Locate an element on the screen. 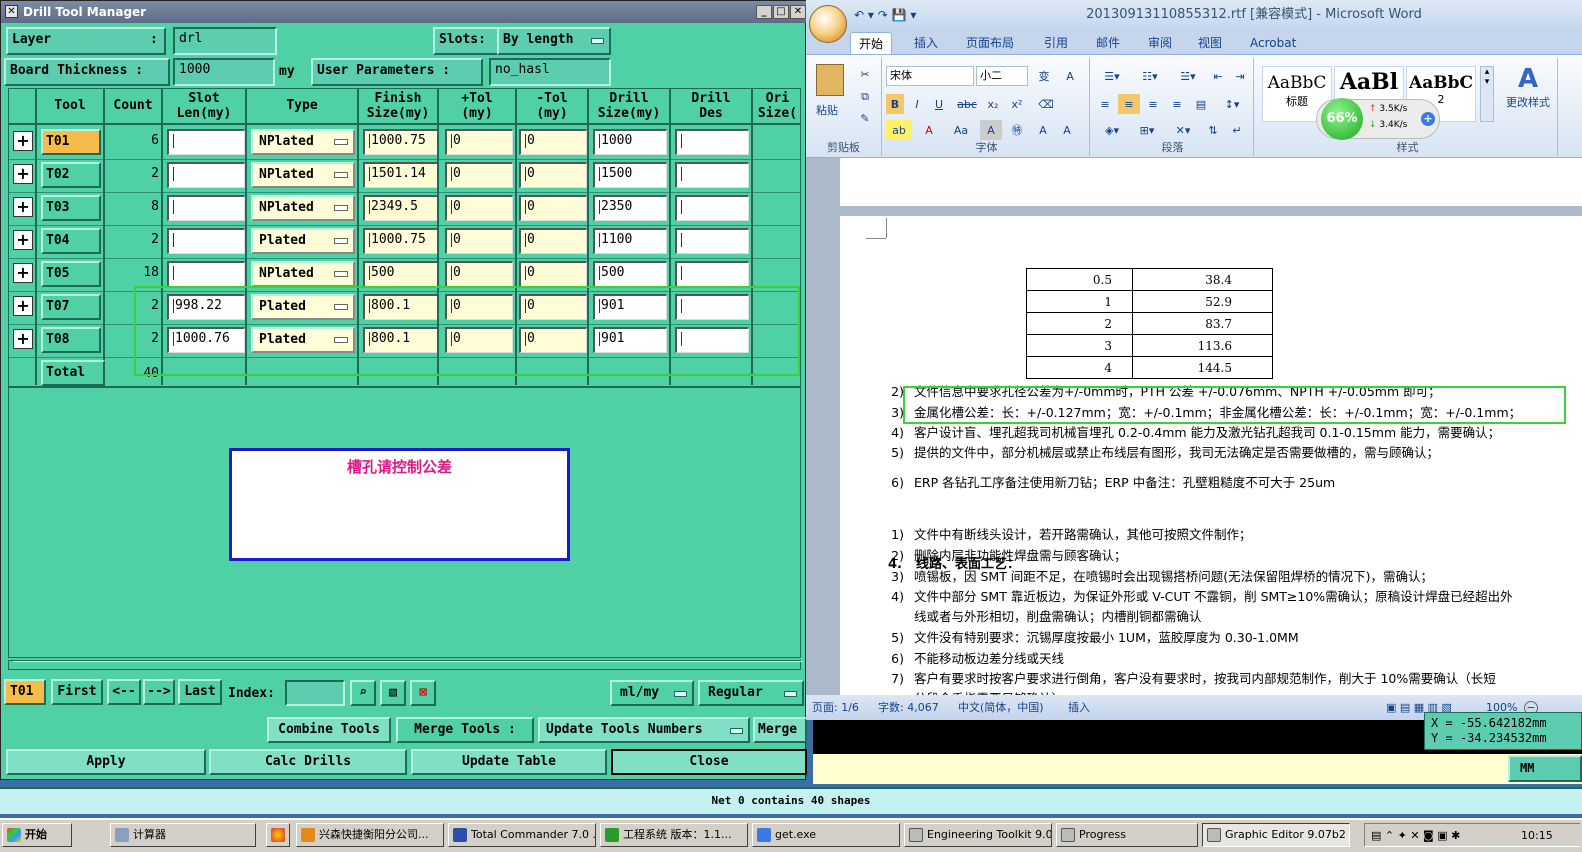 The width and height of the screenshot is (1582, 852). network-widget: 66% ↑ 3.5K/s ↓ 3.4K/s + is located at coordinates (1378, 119).